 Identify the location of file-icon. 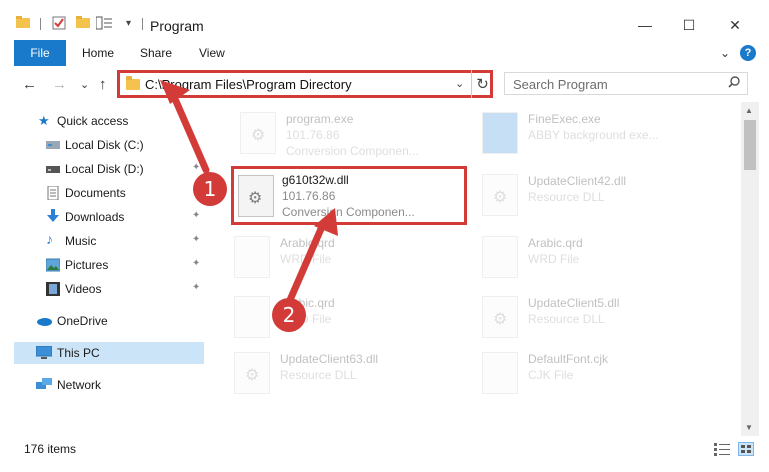
(252, 317).